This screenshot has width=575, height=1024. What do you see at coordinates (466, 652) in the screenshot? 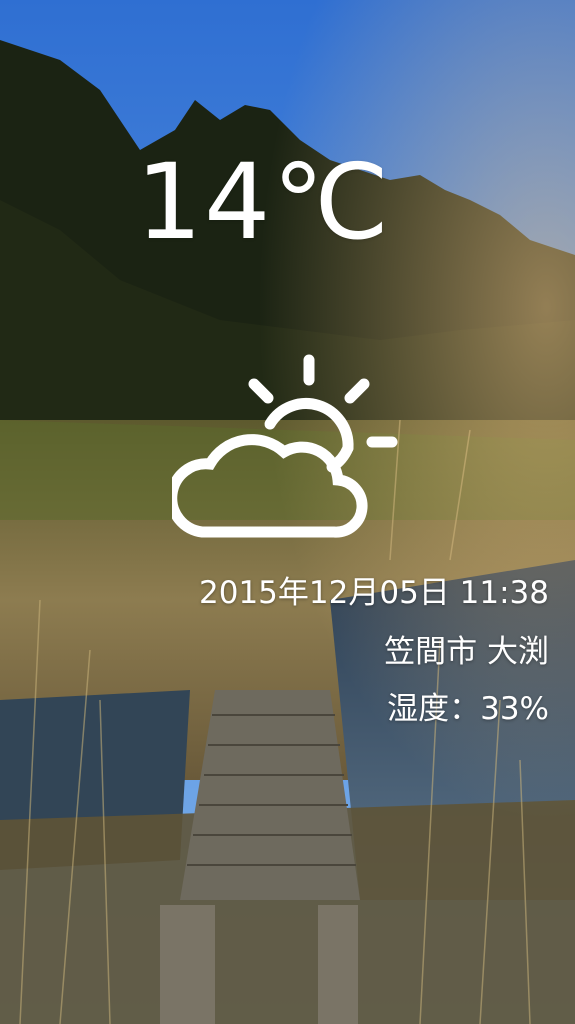
I see `location-name: 笠間市 大渕` at bounding box center [466, 652].